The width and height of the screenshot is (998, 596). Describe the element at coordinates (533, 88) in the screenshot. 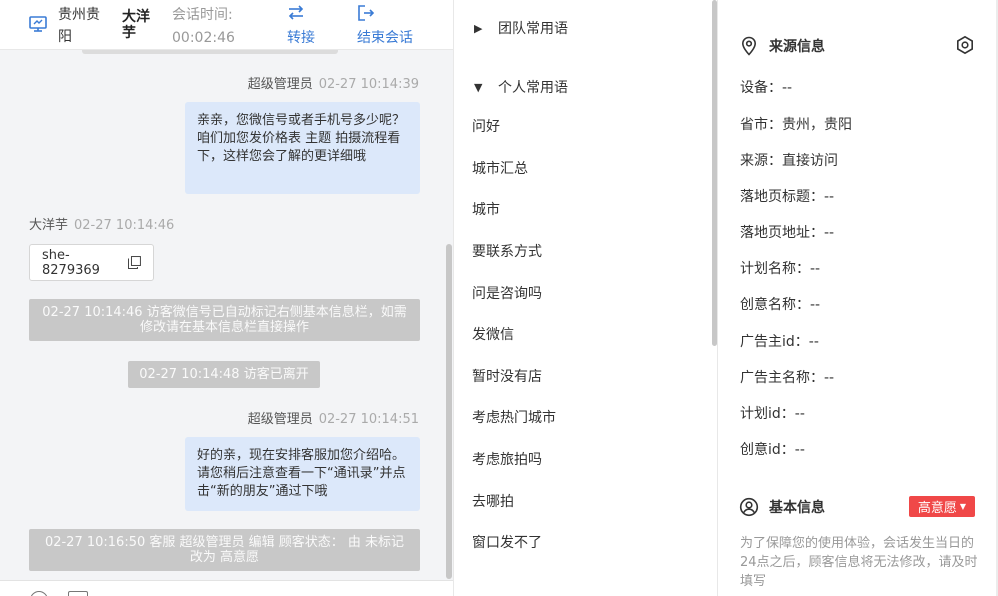

I see `phrase-group-label: 个人常用语` at that location.